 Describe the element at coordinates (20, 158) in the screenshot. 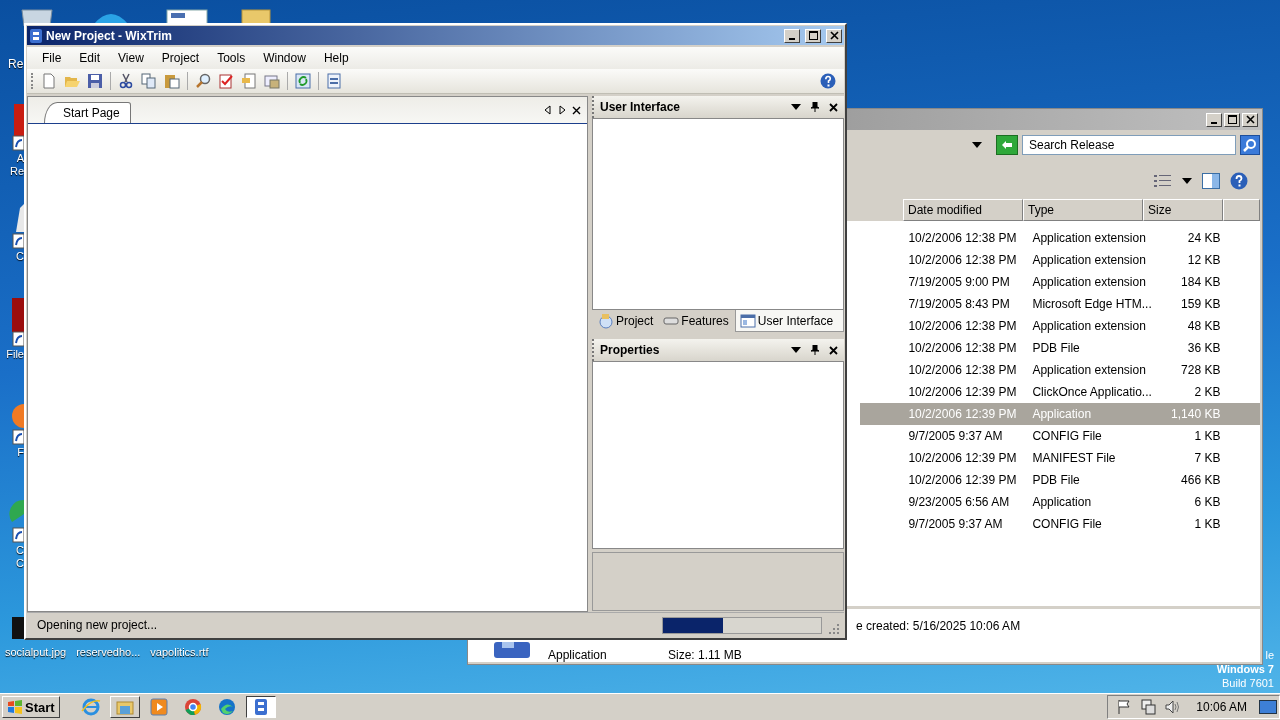

I see `desktop-icon-label: A` at that location.